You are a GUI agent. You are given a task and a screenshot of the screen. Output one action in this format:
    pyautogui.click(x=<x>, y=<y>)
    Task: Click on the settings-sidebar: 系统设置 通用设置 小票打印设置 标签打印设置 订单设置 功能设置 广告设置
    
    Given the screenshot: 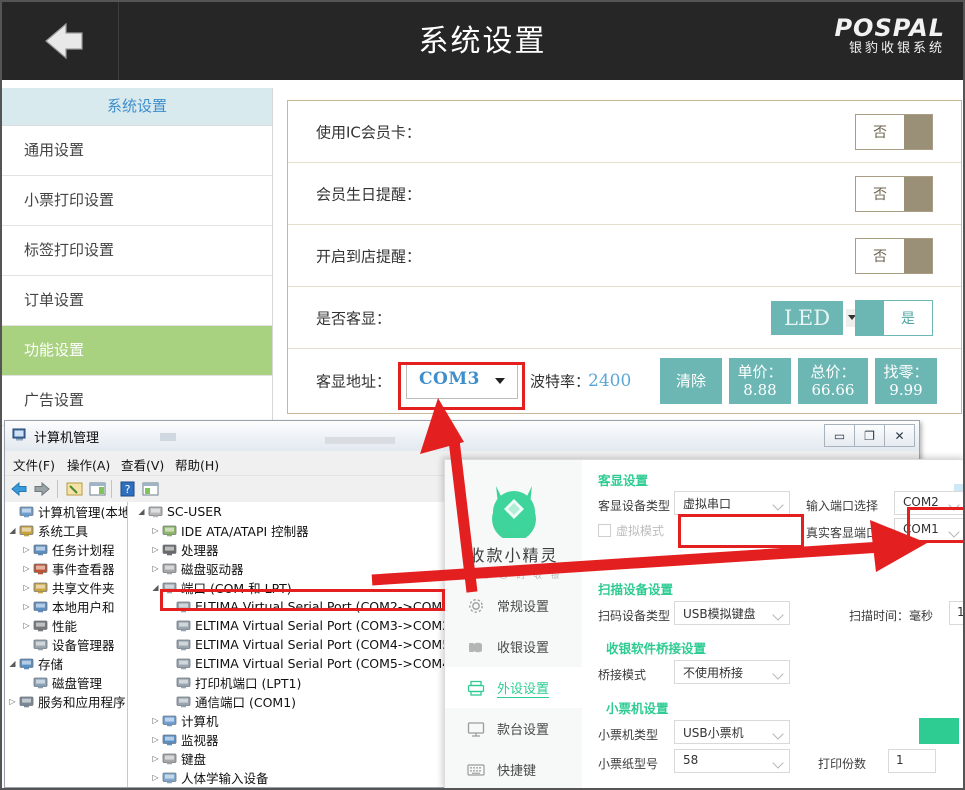 What is the action you would take?
    pyautogui.click(x=137, y=257)
    